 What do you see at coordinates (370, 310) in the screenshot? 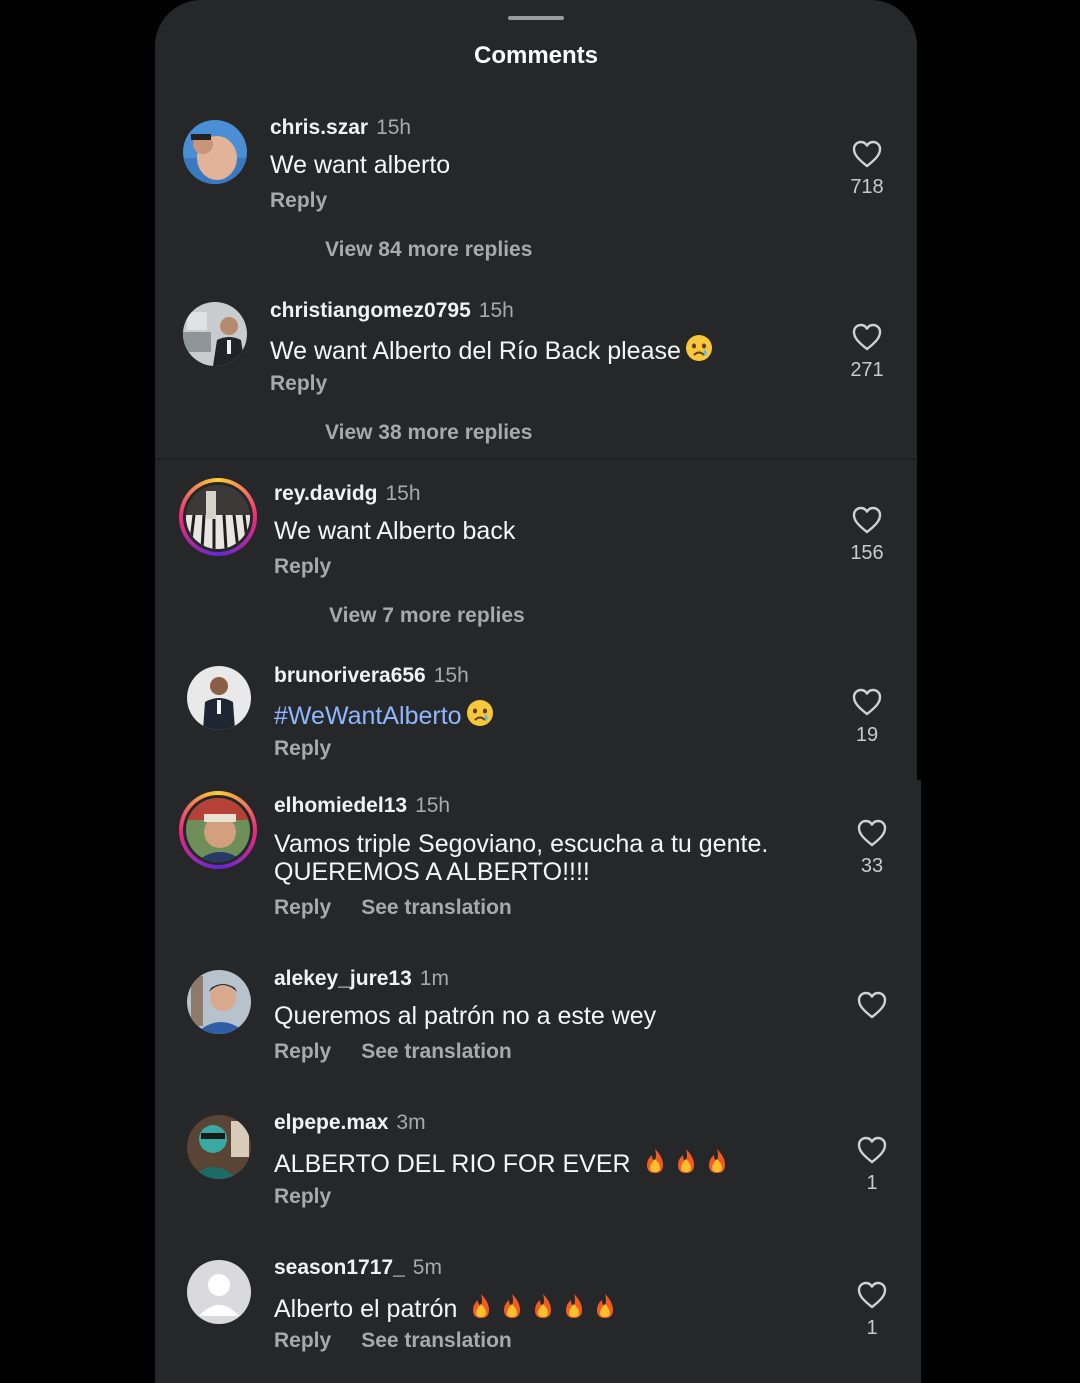
I see `comment-username: christiangomez0795` at bounding box center [370, 310].